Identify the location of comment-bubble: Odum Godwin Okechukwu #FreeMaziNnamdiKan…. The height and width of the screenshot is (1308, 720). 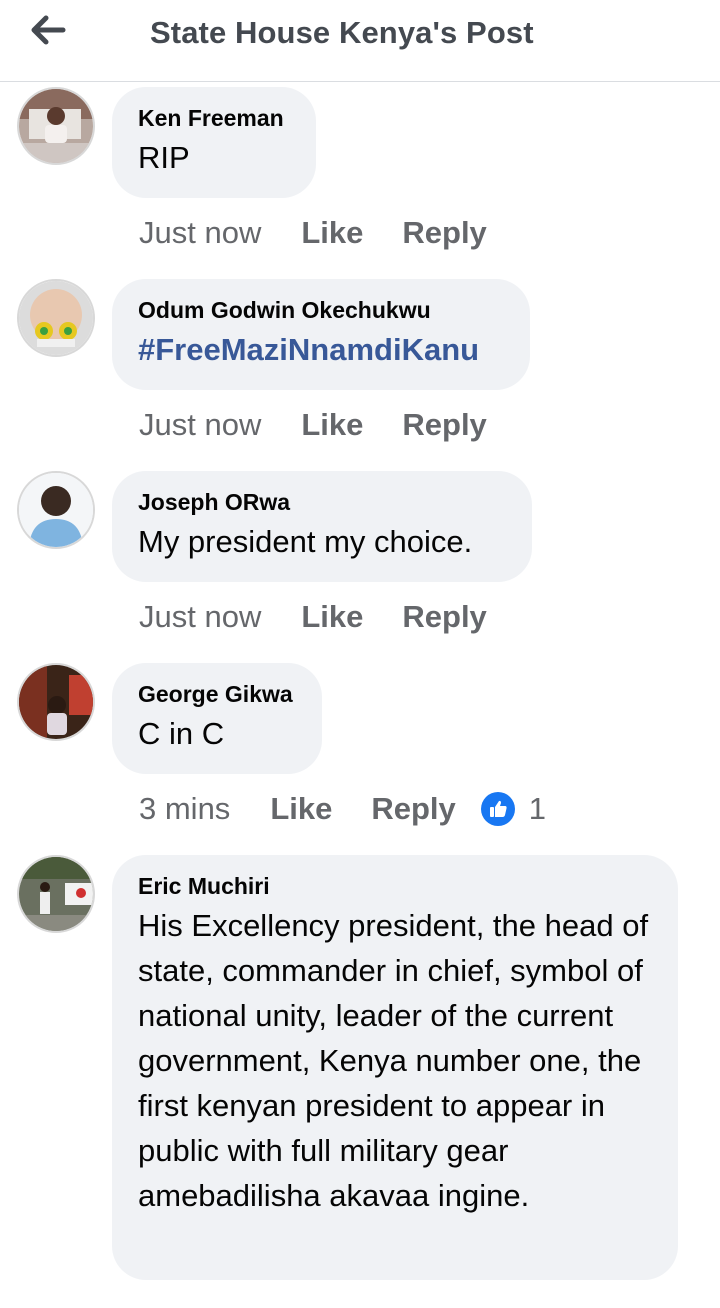
(321, 334).